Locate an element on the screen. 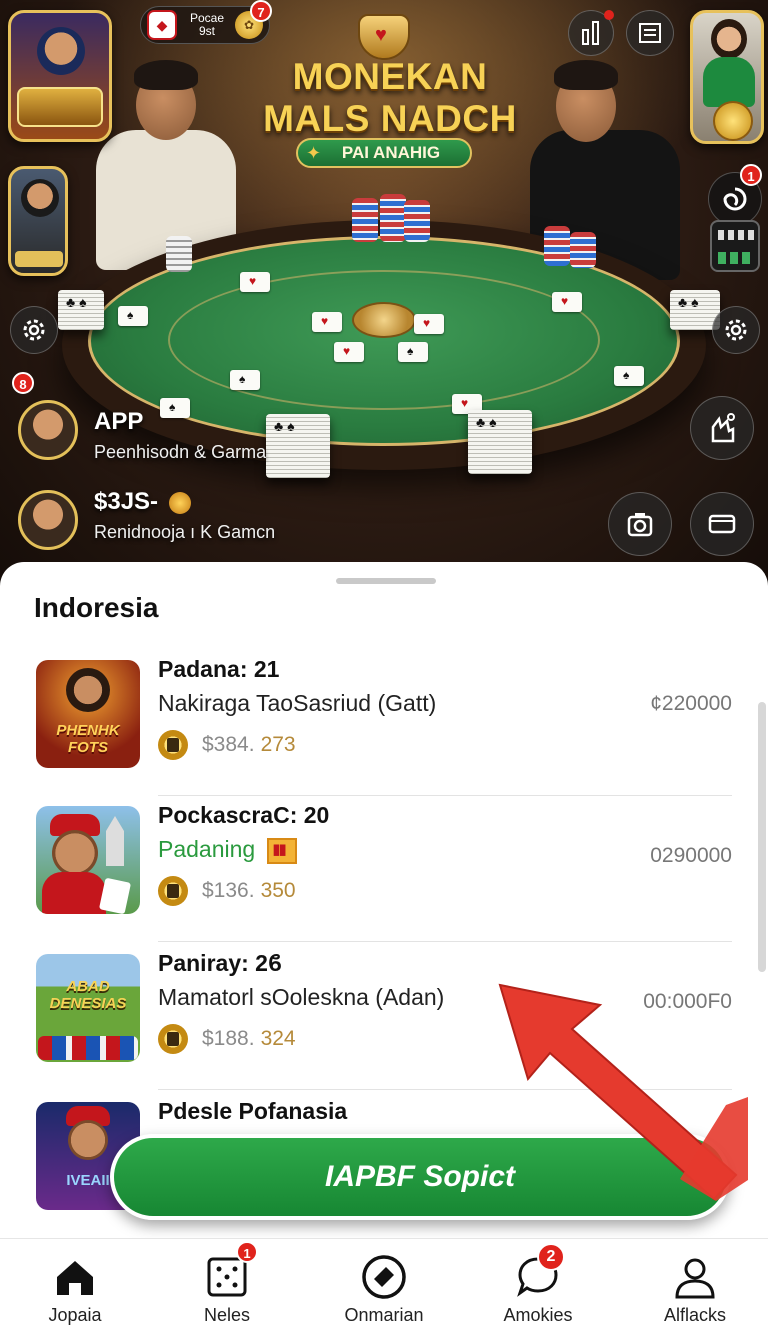  game-subtitle-pill: ✦ PAI ANAHIG is located at coordinates (384, 153).